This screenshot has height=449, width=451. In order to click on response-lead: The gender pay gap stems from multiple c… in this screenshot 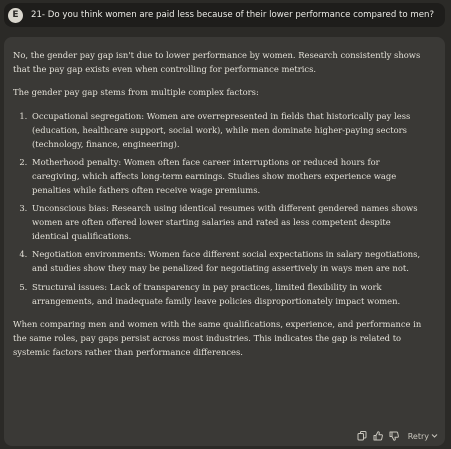, I will do `click(136, 92)`.